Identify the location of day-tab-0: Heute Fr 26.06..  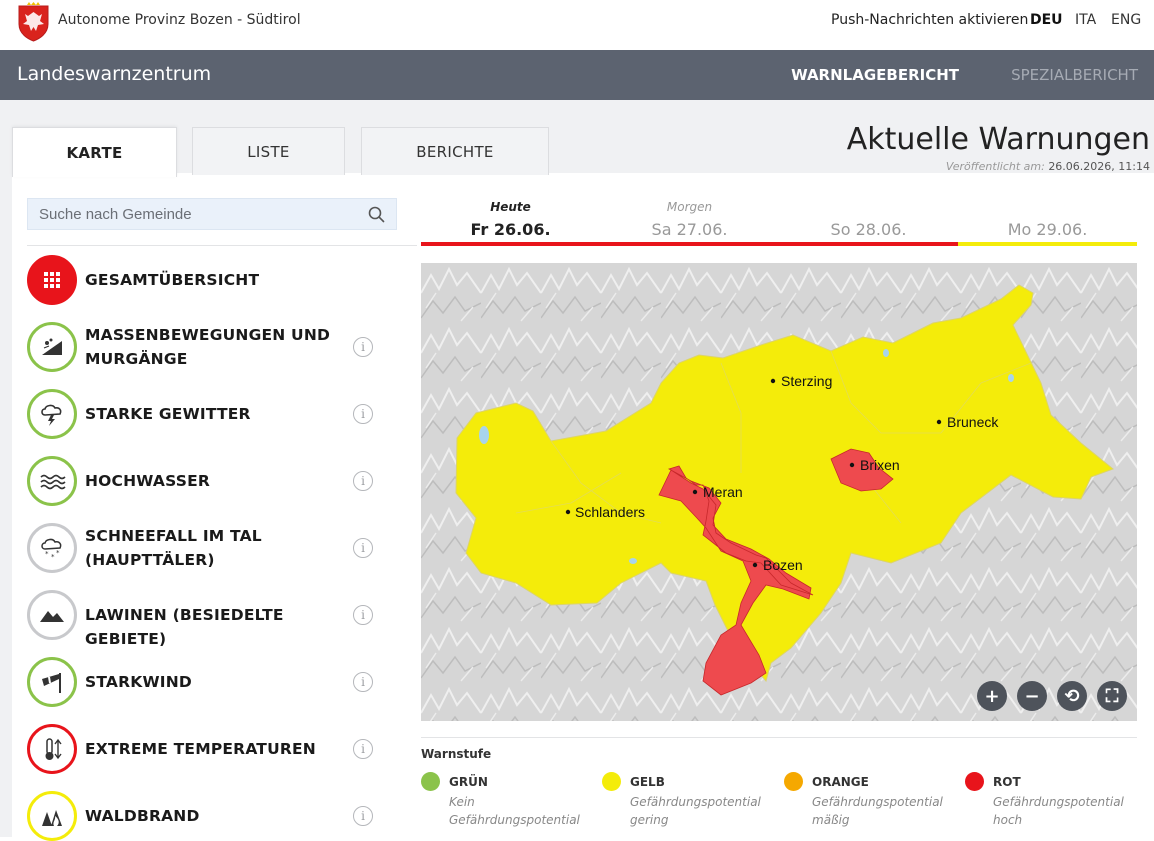
(510, 219).